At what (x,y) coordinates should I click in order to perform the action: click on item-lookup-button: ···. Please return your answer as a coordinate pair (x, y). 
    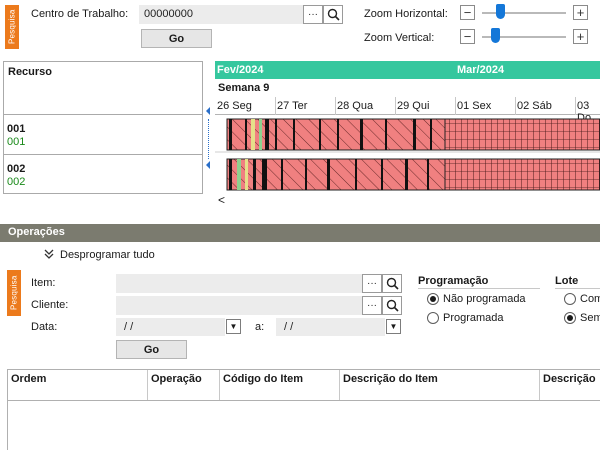
    Looking at the image, I should click on (372, 283).